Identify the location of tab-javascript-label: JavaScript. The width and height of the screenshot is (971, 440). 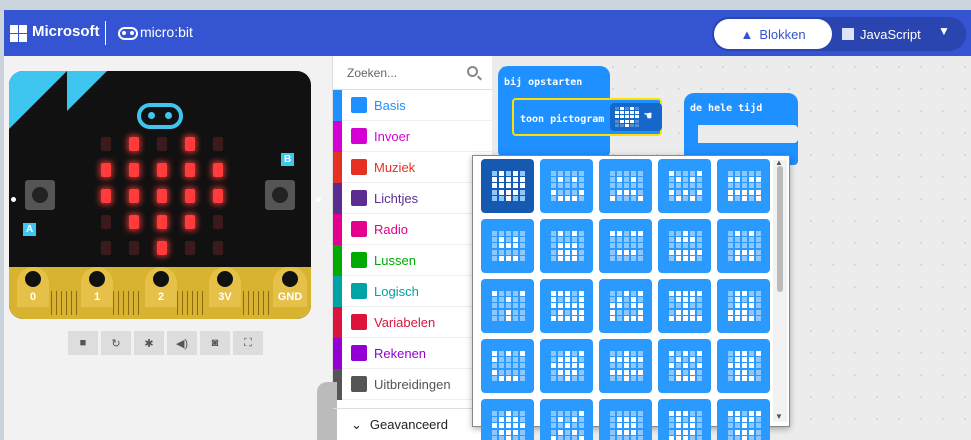
(890, 34).